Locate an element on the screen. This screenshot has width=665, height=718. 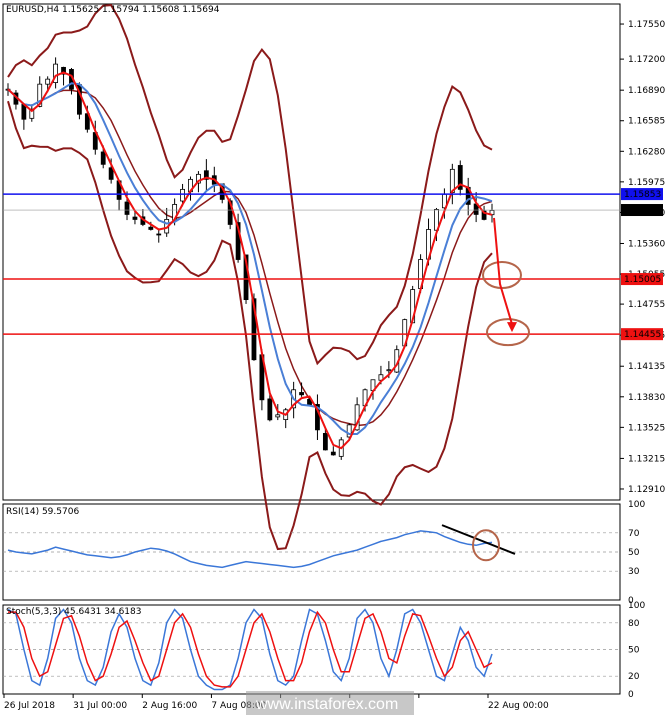
rsi-tick-label: 30 is located at coordinates (634, 572).